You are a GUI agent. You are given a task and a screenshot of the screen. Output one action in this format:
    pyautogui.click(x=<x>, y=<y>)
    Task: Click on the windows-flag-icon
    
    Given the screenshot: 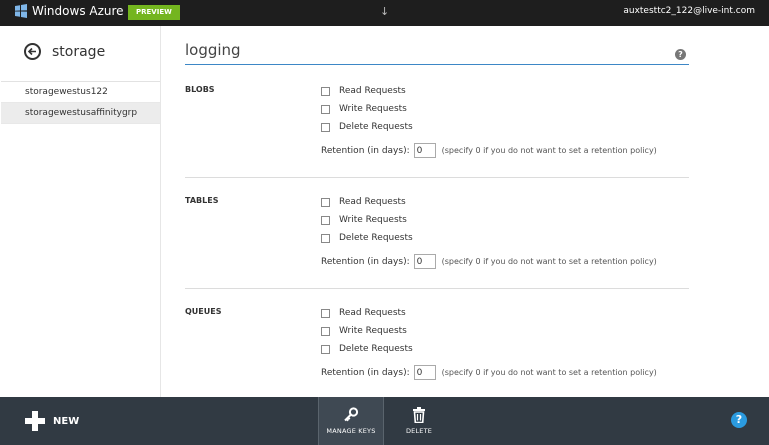 What is the action you would take?
    pyautogui.click(x=21, y=11)
    